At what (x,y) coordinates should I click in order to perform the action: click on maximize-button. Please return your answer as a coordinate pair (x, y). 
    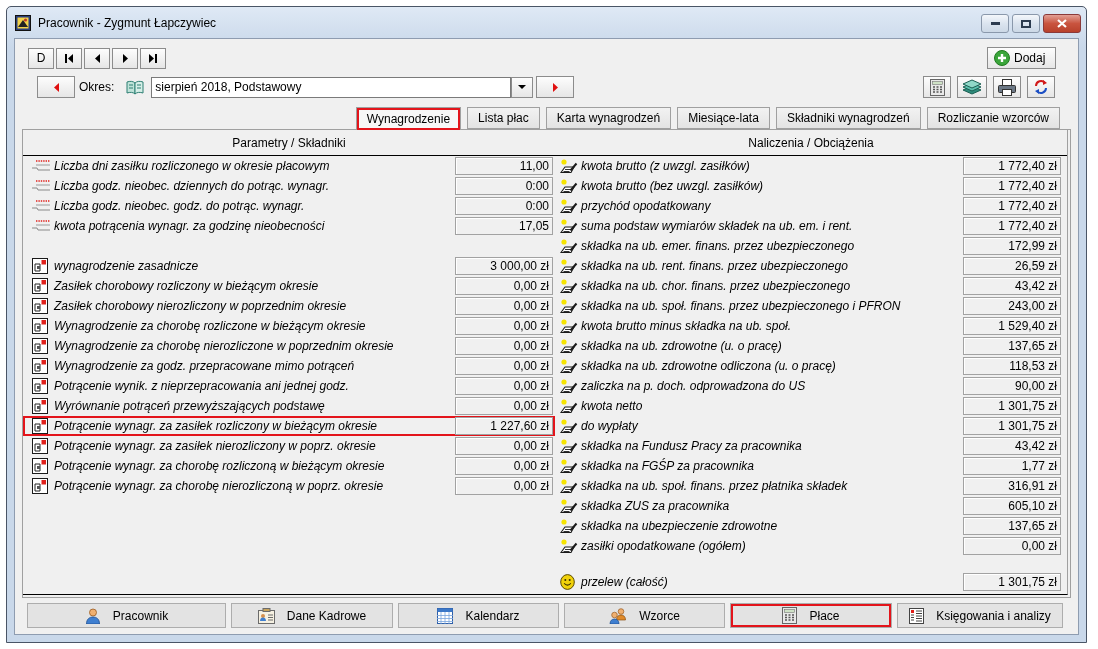
    Looking at the image, I should click on (1026, 23).